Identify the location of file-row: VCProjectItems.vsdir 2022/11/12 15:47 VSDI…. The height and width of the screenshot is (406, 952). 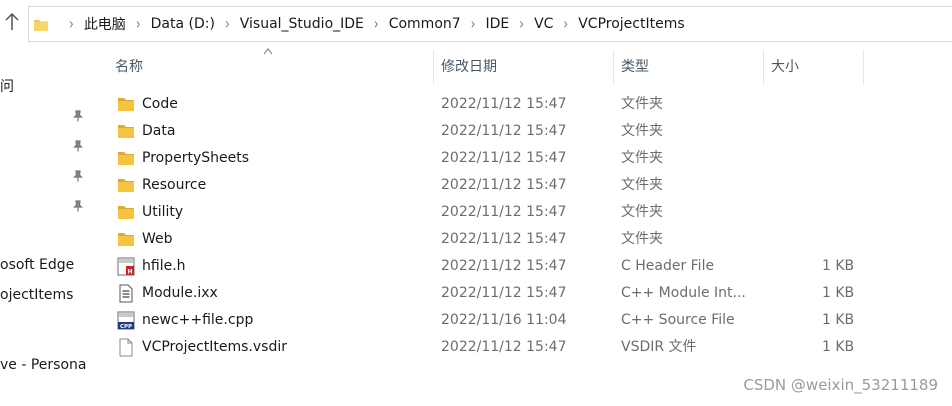
(484, 347).